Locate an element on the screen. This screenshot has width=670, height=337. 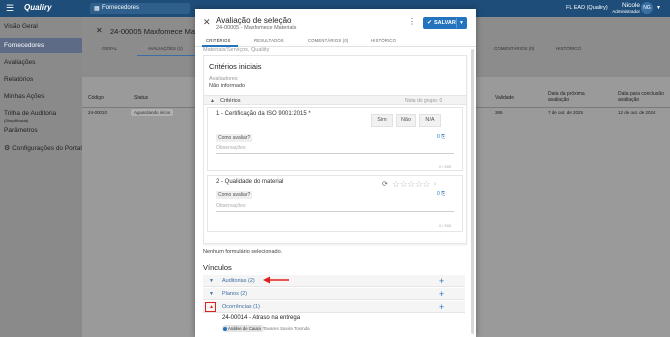
column-header: Validade is located at coordinates (504, 98).